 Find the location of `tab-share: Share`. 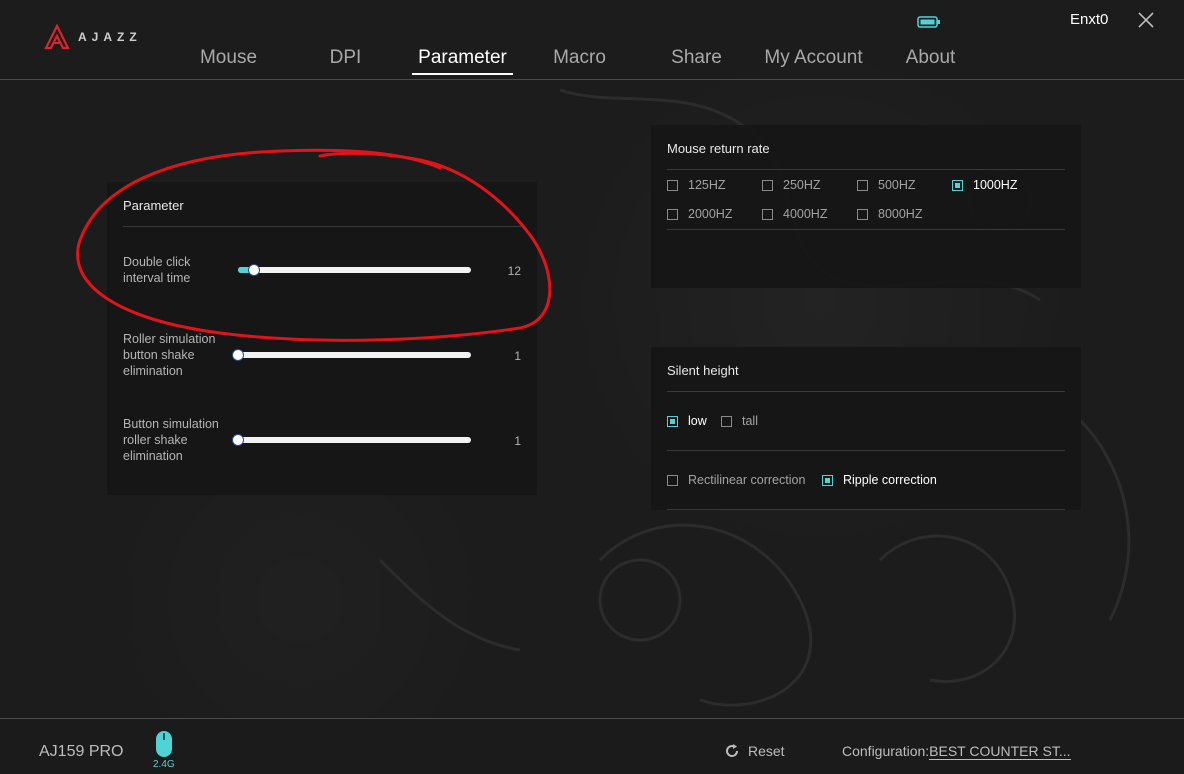

tab-share: Share is located at coordinates (696, 58).